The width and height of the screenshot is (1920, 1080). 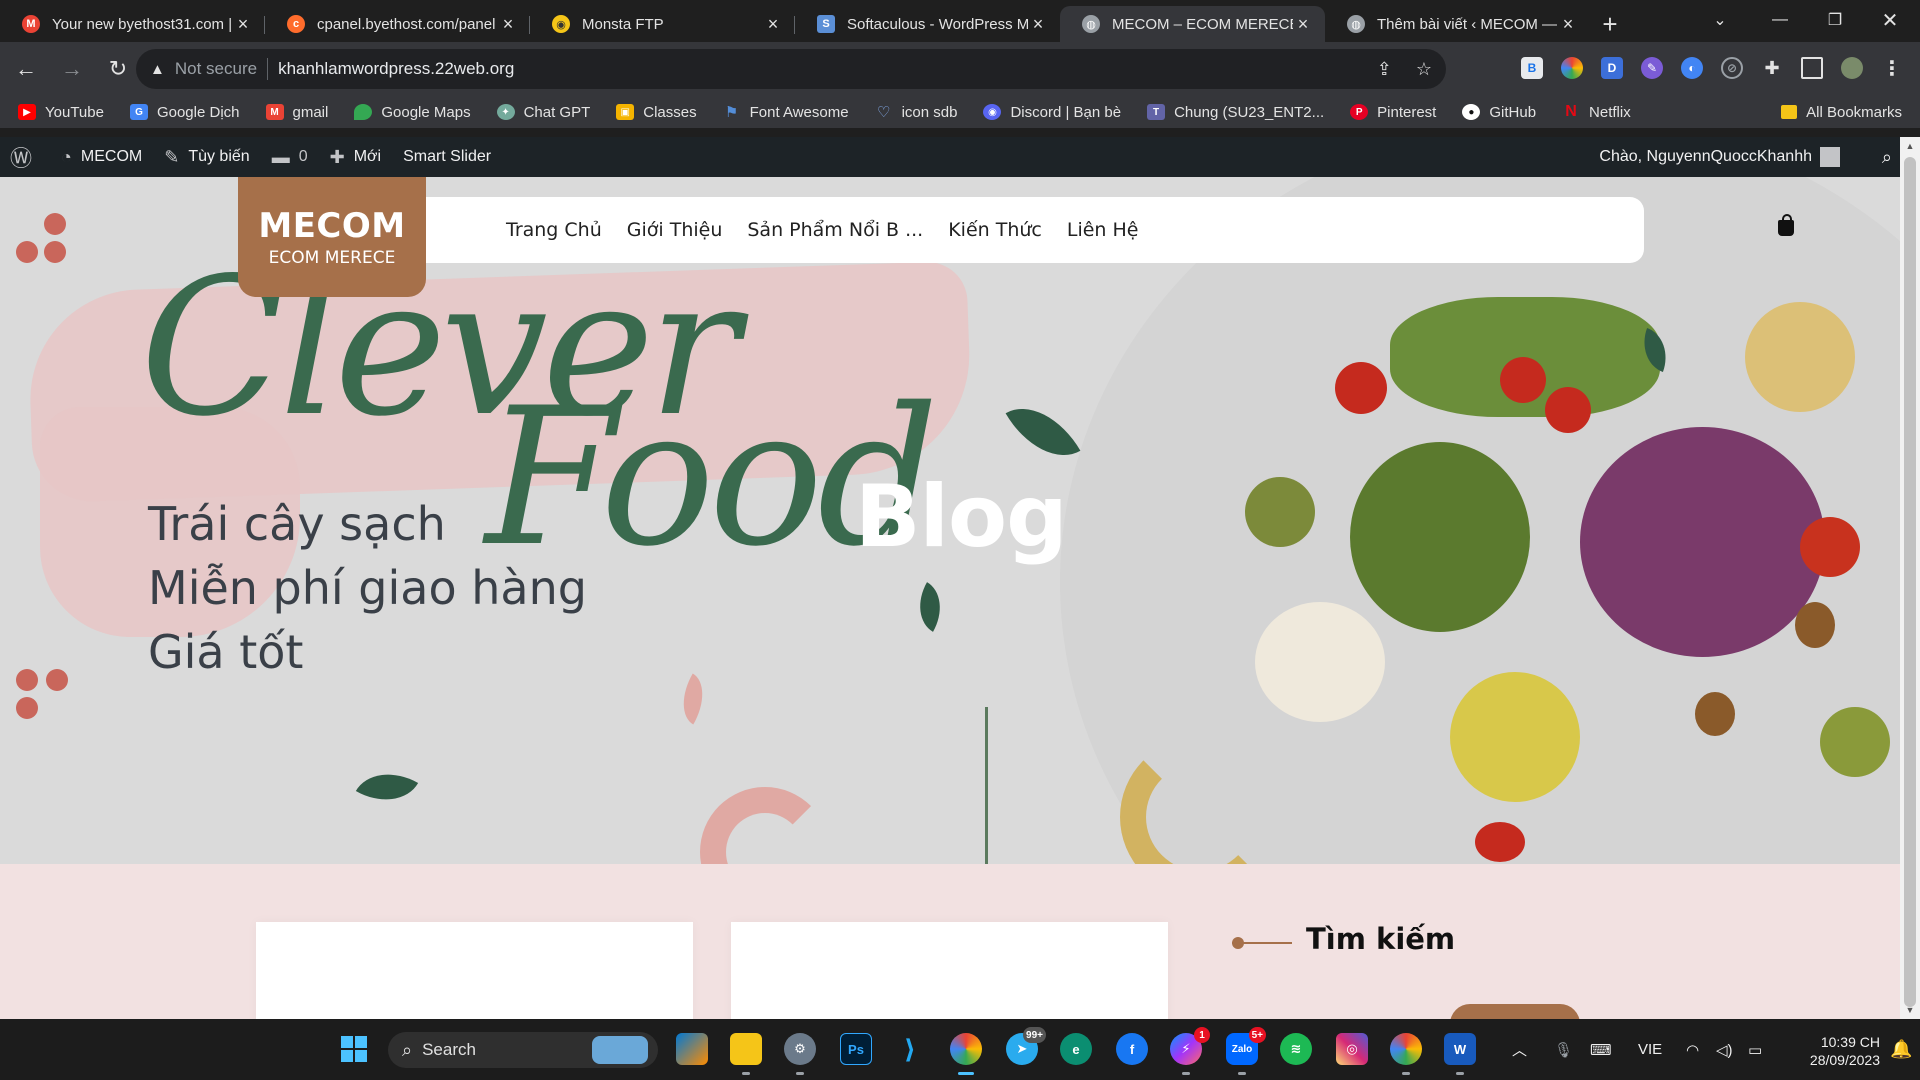 I want to click on bookmark-netflix: N Netflix, so click(x=1596, y=112).